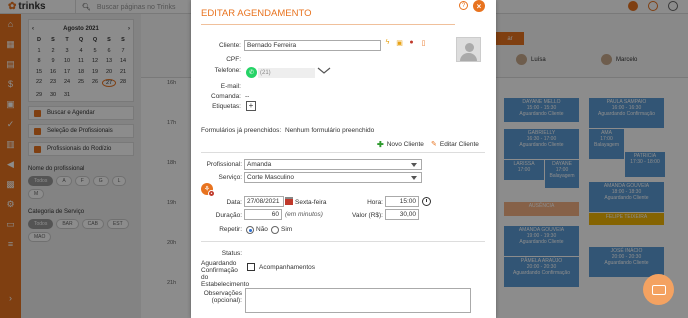 This screenshot has height=318, width=688. What do you see at coordinates (328, 24) in the screenshot?
I see `title-divider` at bounding box center [328, 24].